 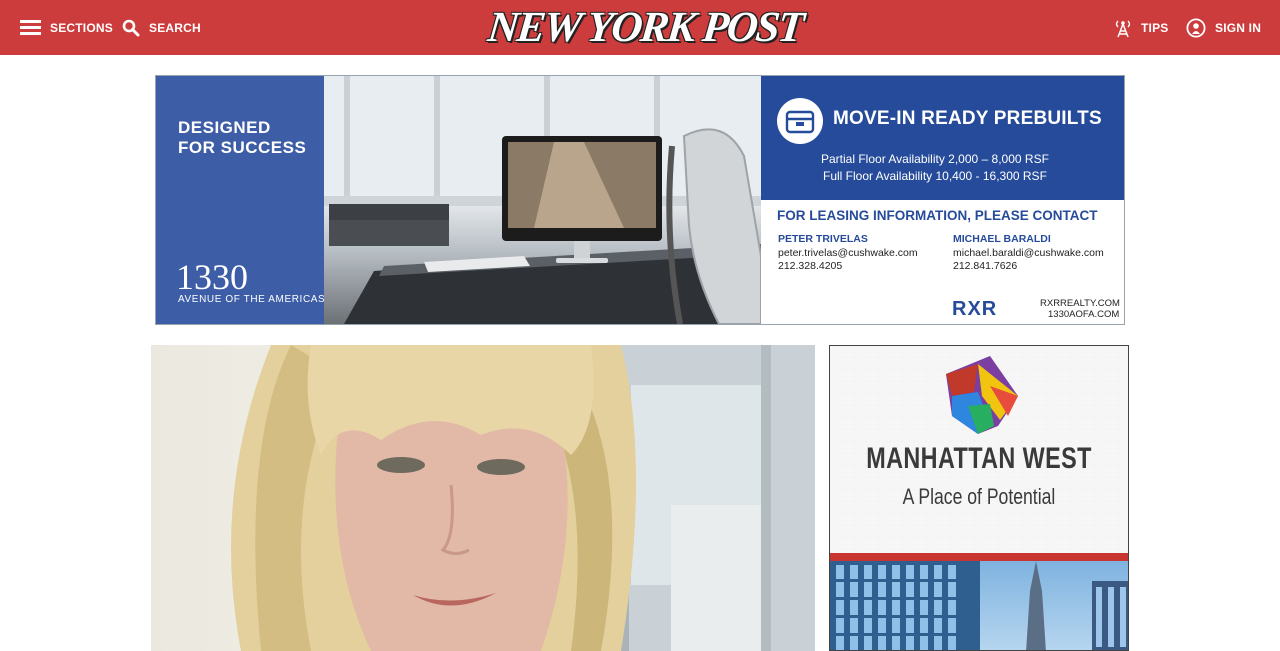 I want to click on search-button: SEARCH, so click(x=161, y=27).